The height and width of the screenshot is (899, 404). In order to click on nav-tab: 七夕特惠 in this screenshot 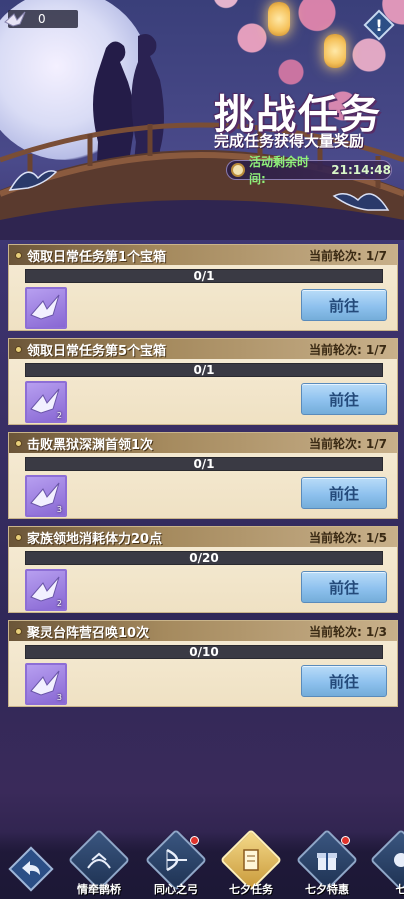, I will do `click(327, 863)`.